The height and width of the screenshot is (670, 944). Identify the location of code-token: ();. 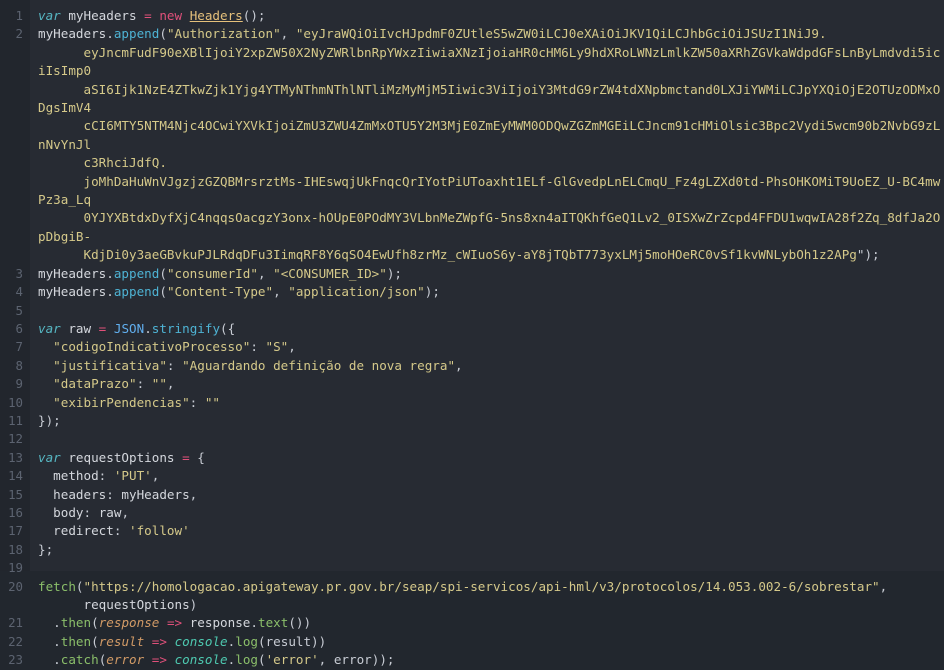
(254, 15).